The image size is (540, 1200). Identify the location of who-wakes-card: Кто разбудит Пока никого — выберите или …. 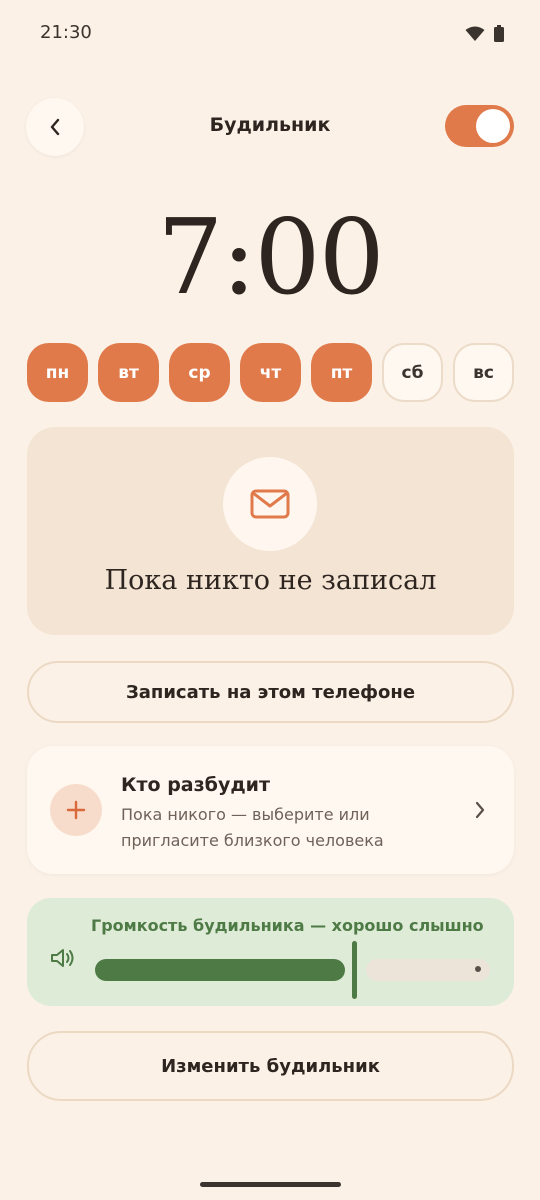
(270, 810).